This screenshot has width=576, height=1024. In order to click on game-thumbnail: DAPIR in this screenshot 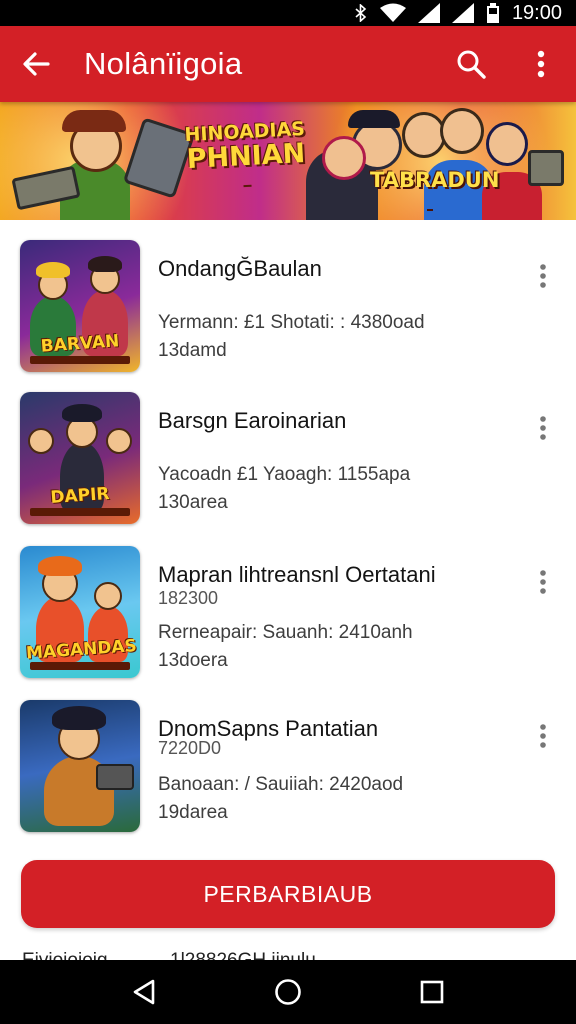, I will do `click(80, 458)`.